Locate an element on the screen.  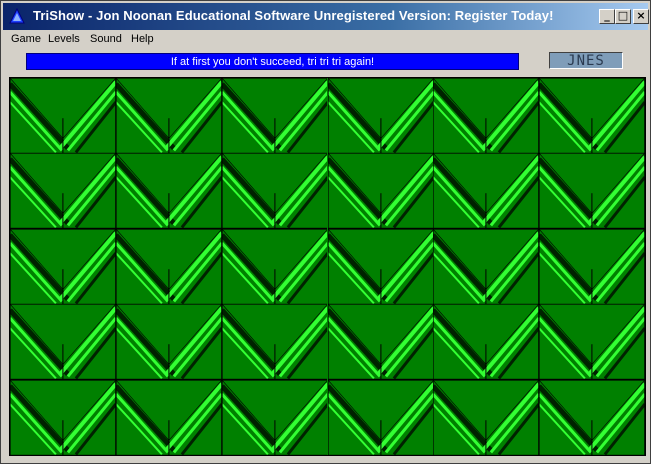
close-icon: × is located at coordinates (641, 15).